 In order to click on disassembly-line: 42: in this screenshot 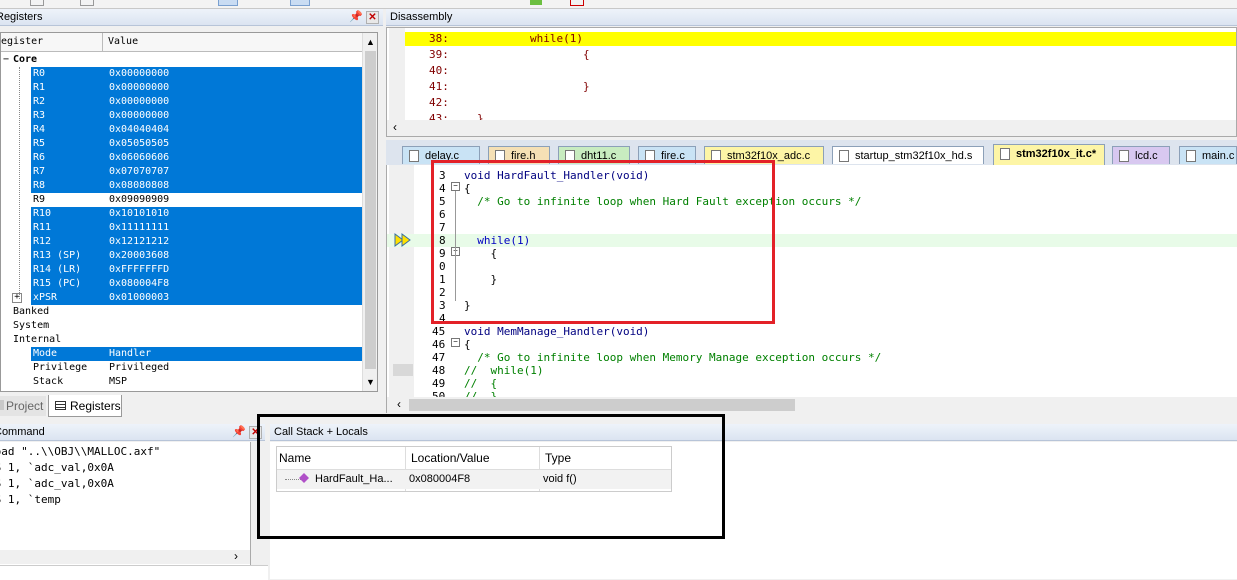, I will do `click(820, 103)`.